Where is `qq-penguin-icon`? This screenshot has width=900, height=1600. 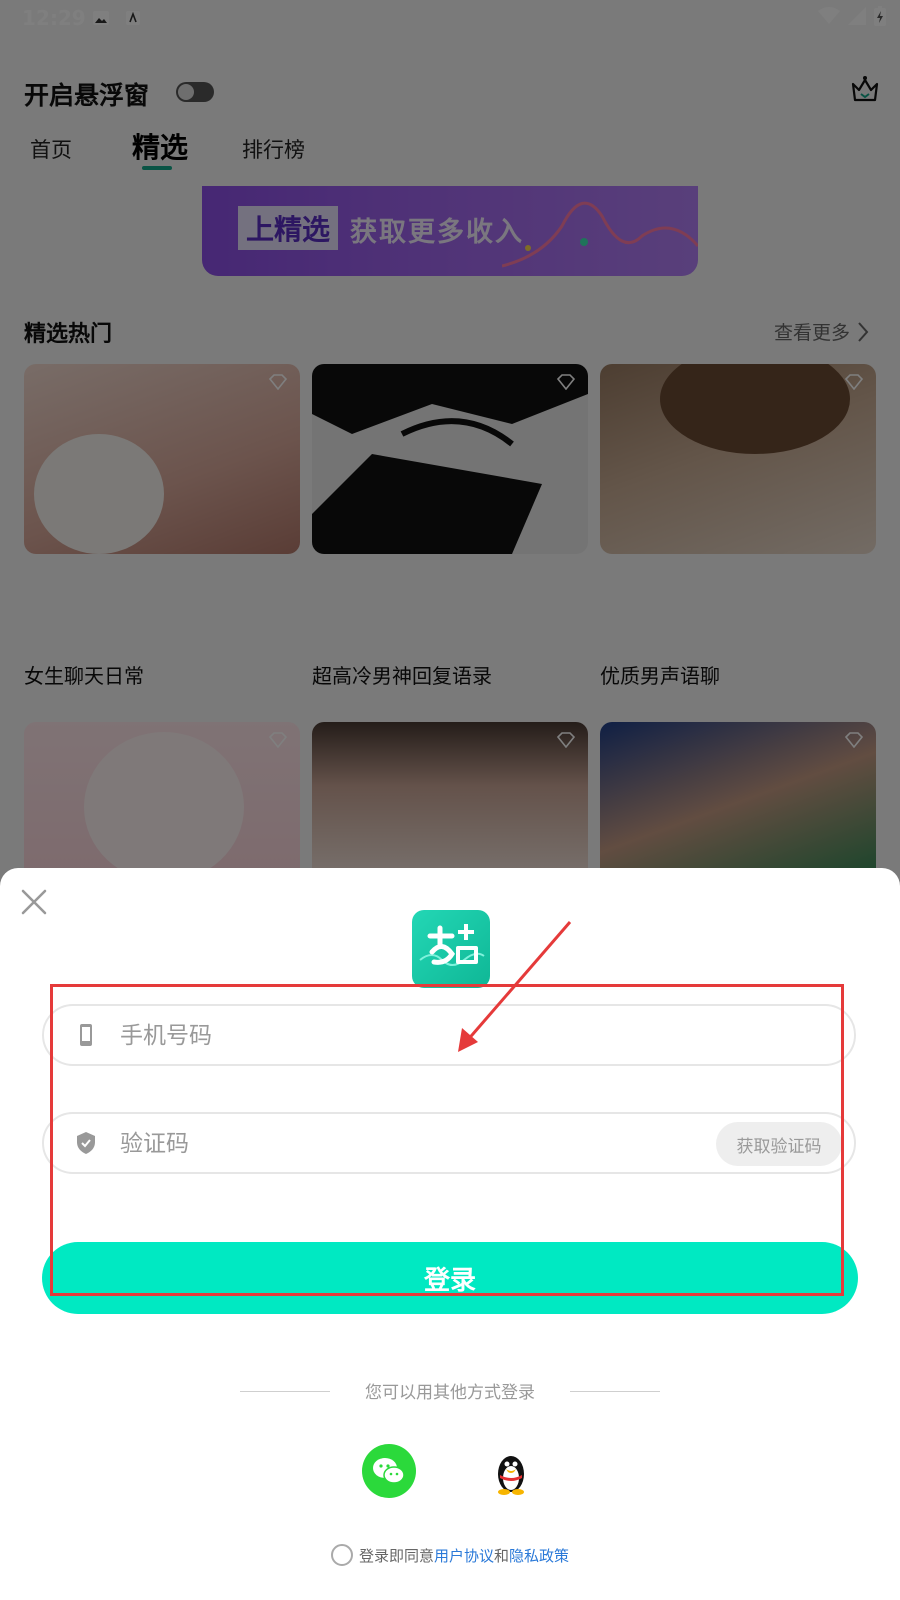 qq-penguin-icon is located at coordinates (511, 1475).